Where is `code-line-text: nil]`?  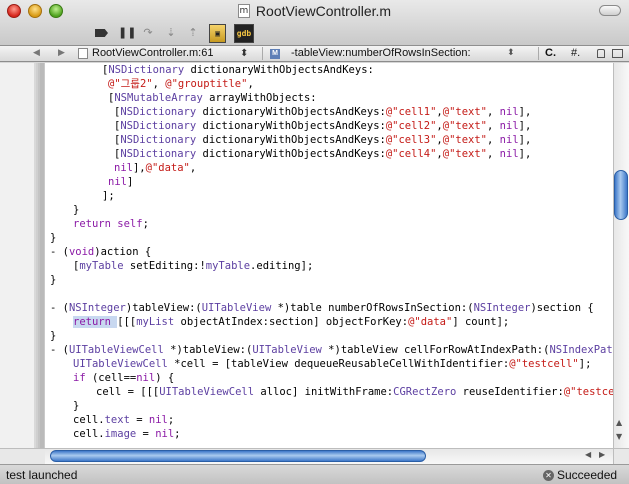 code-line-text: nil] is located at coordinates (120, 182).